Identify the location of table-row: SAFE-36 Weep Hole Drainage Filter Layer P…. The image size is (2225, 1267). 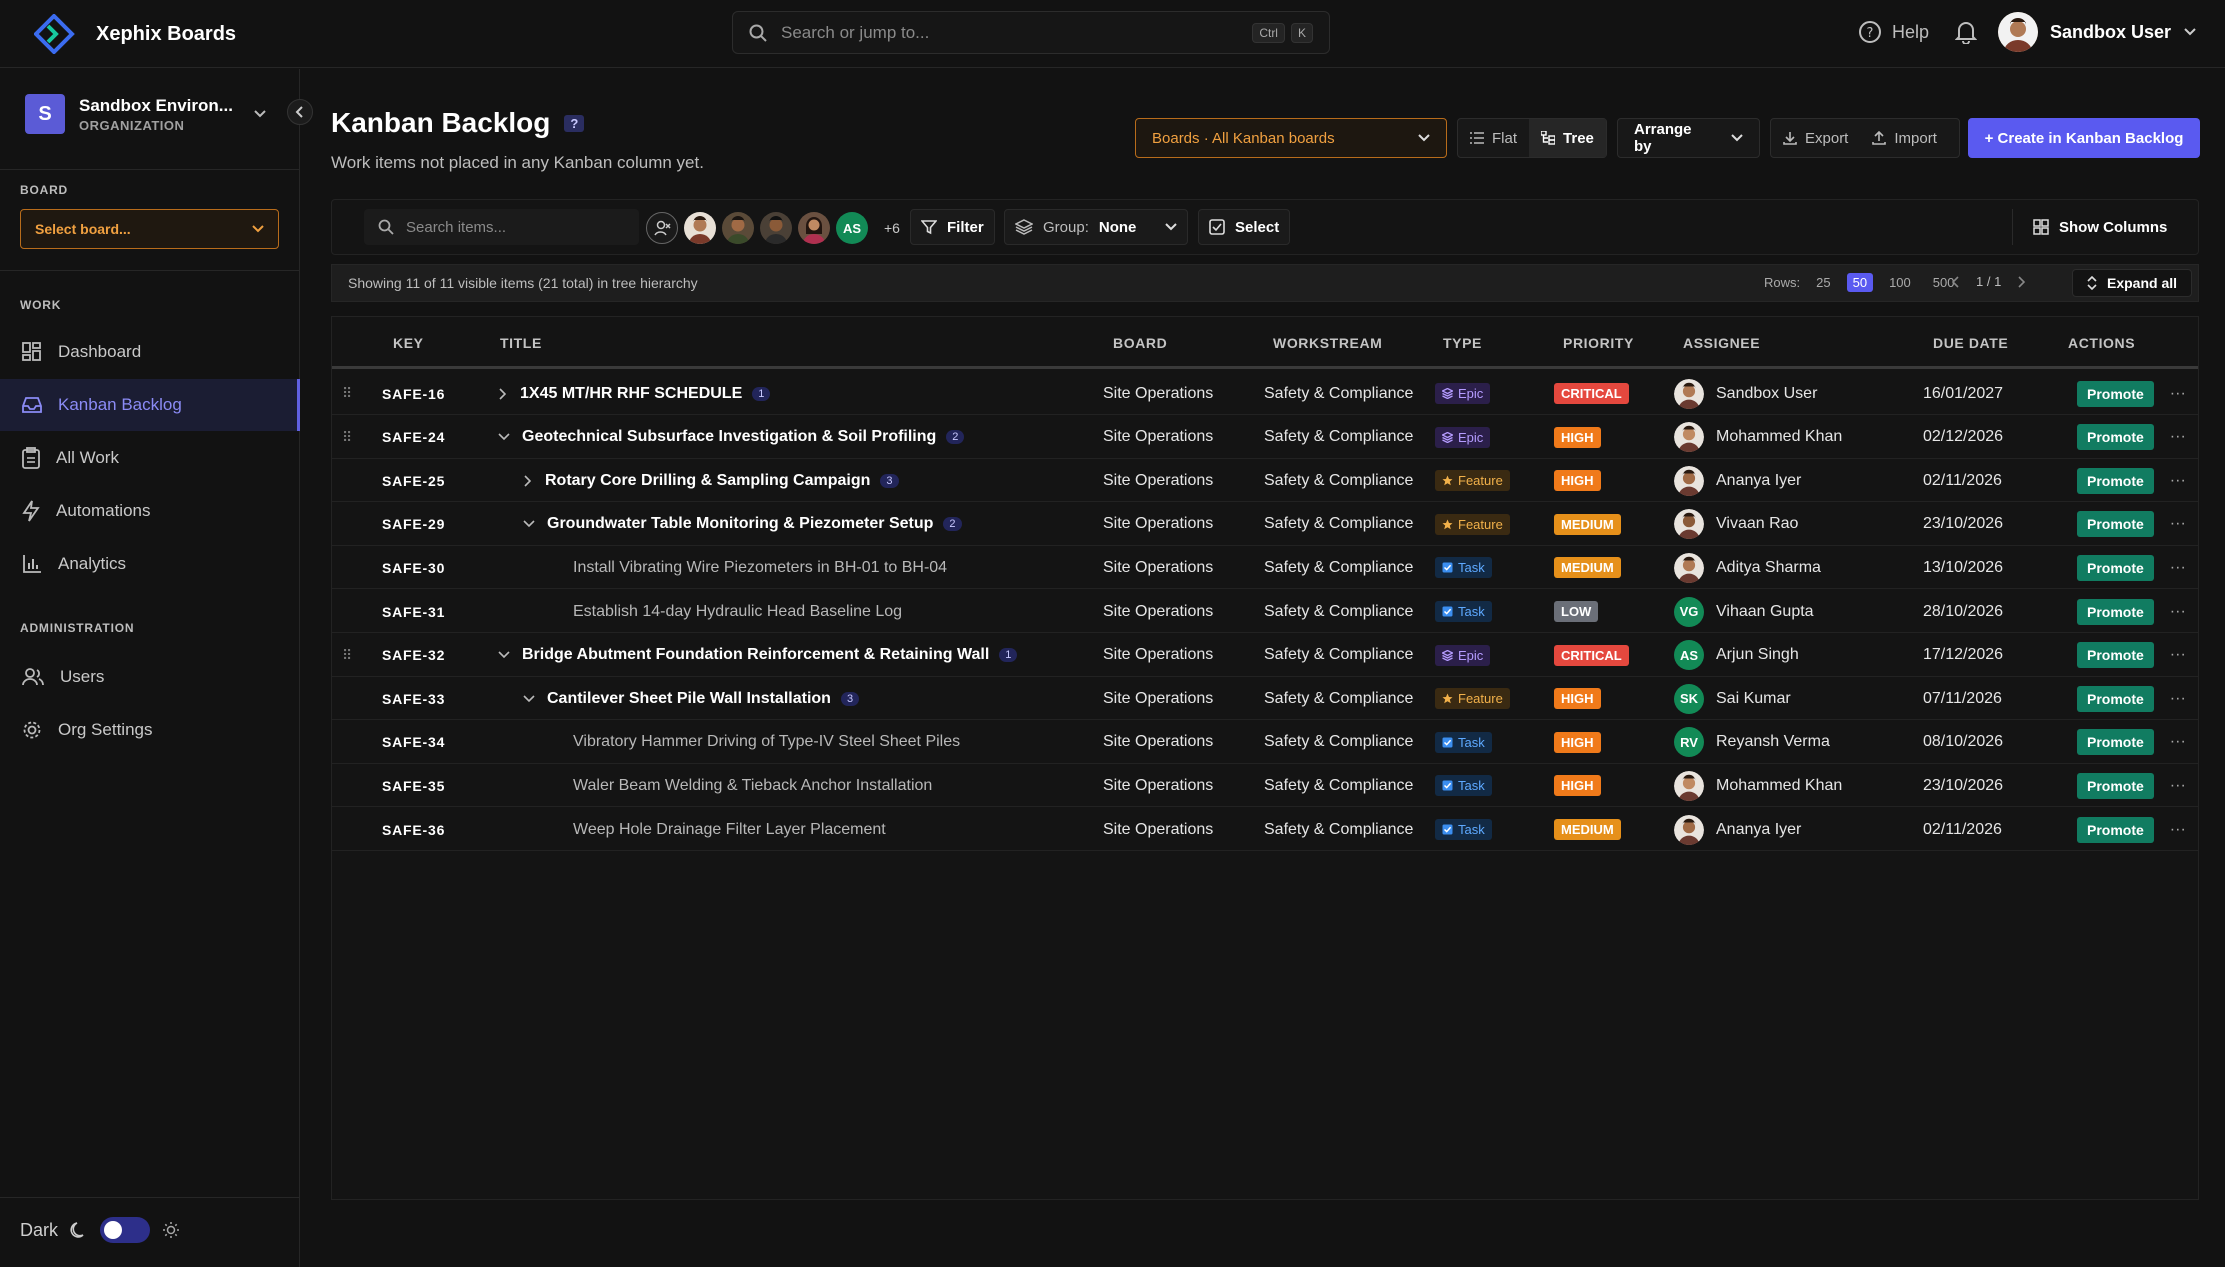
(1265, 829).